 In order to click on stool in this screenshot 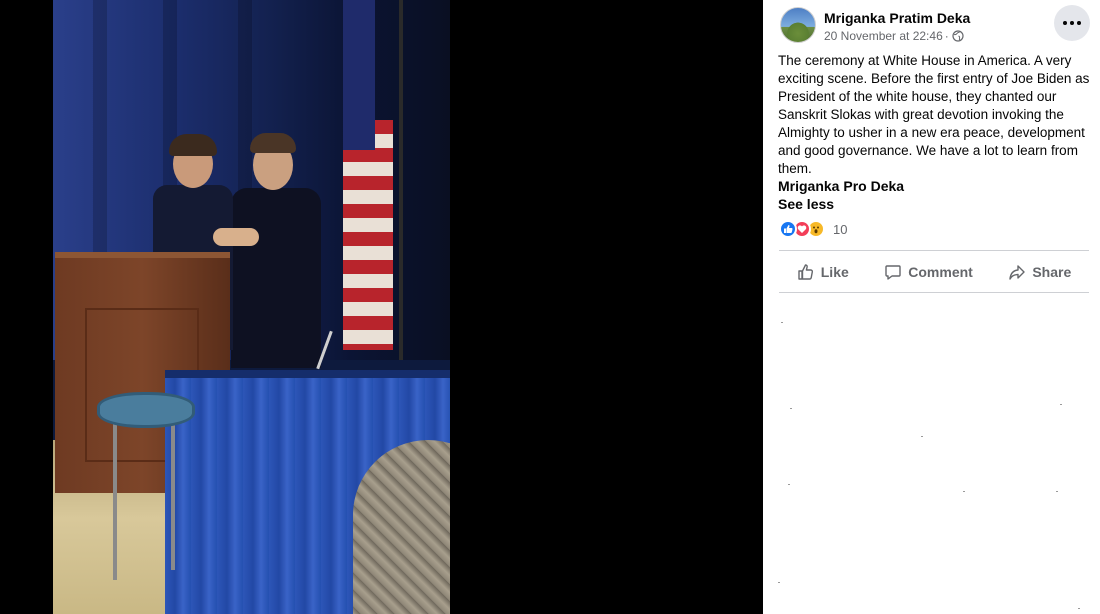, I will do `click(146, 410)`.